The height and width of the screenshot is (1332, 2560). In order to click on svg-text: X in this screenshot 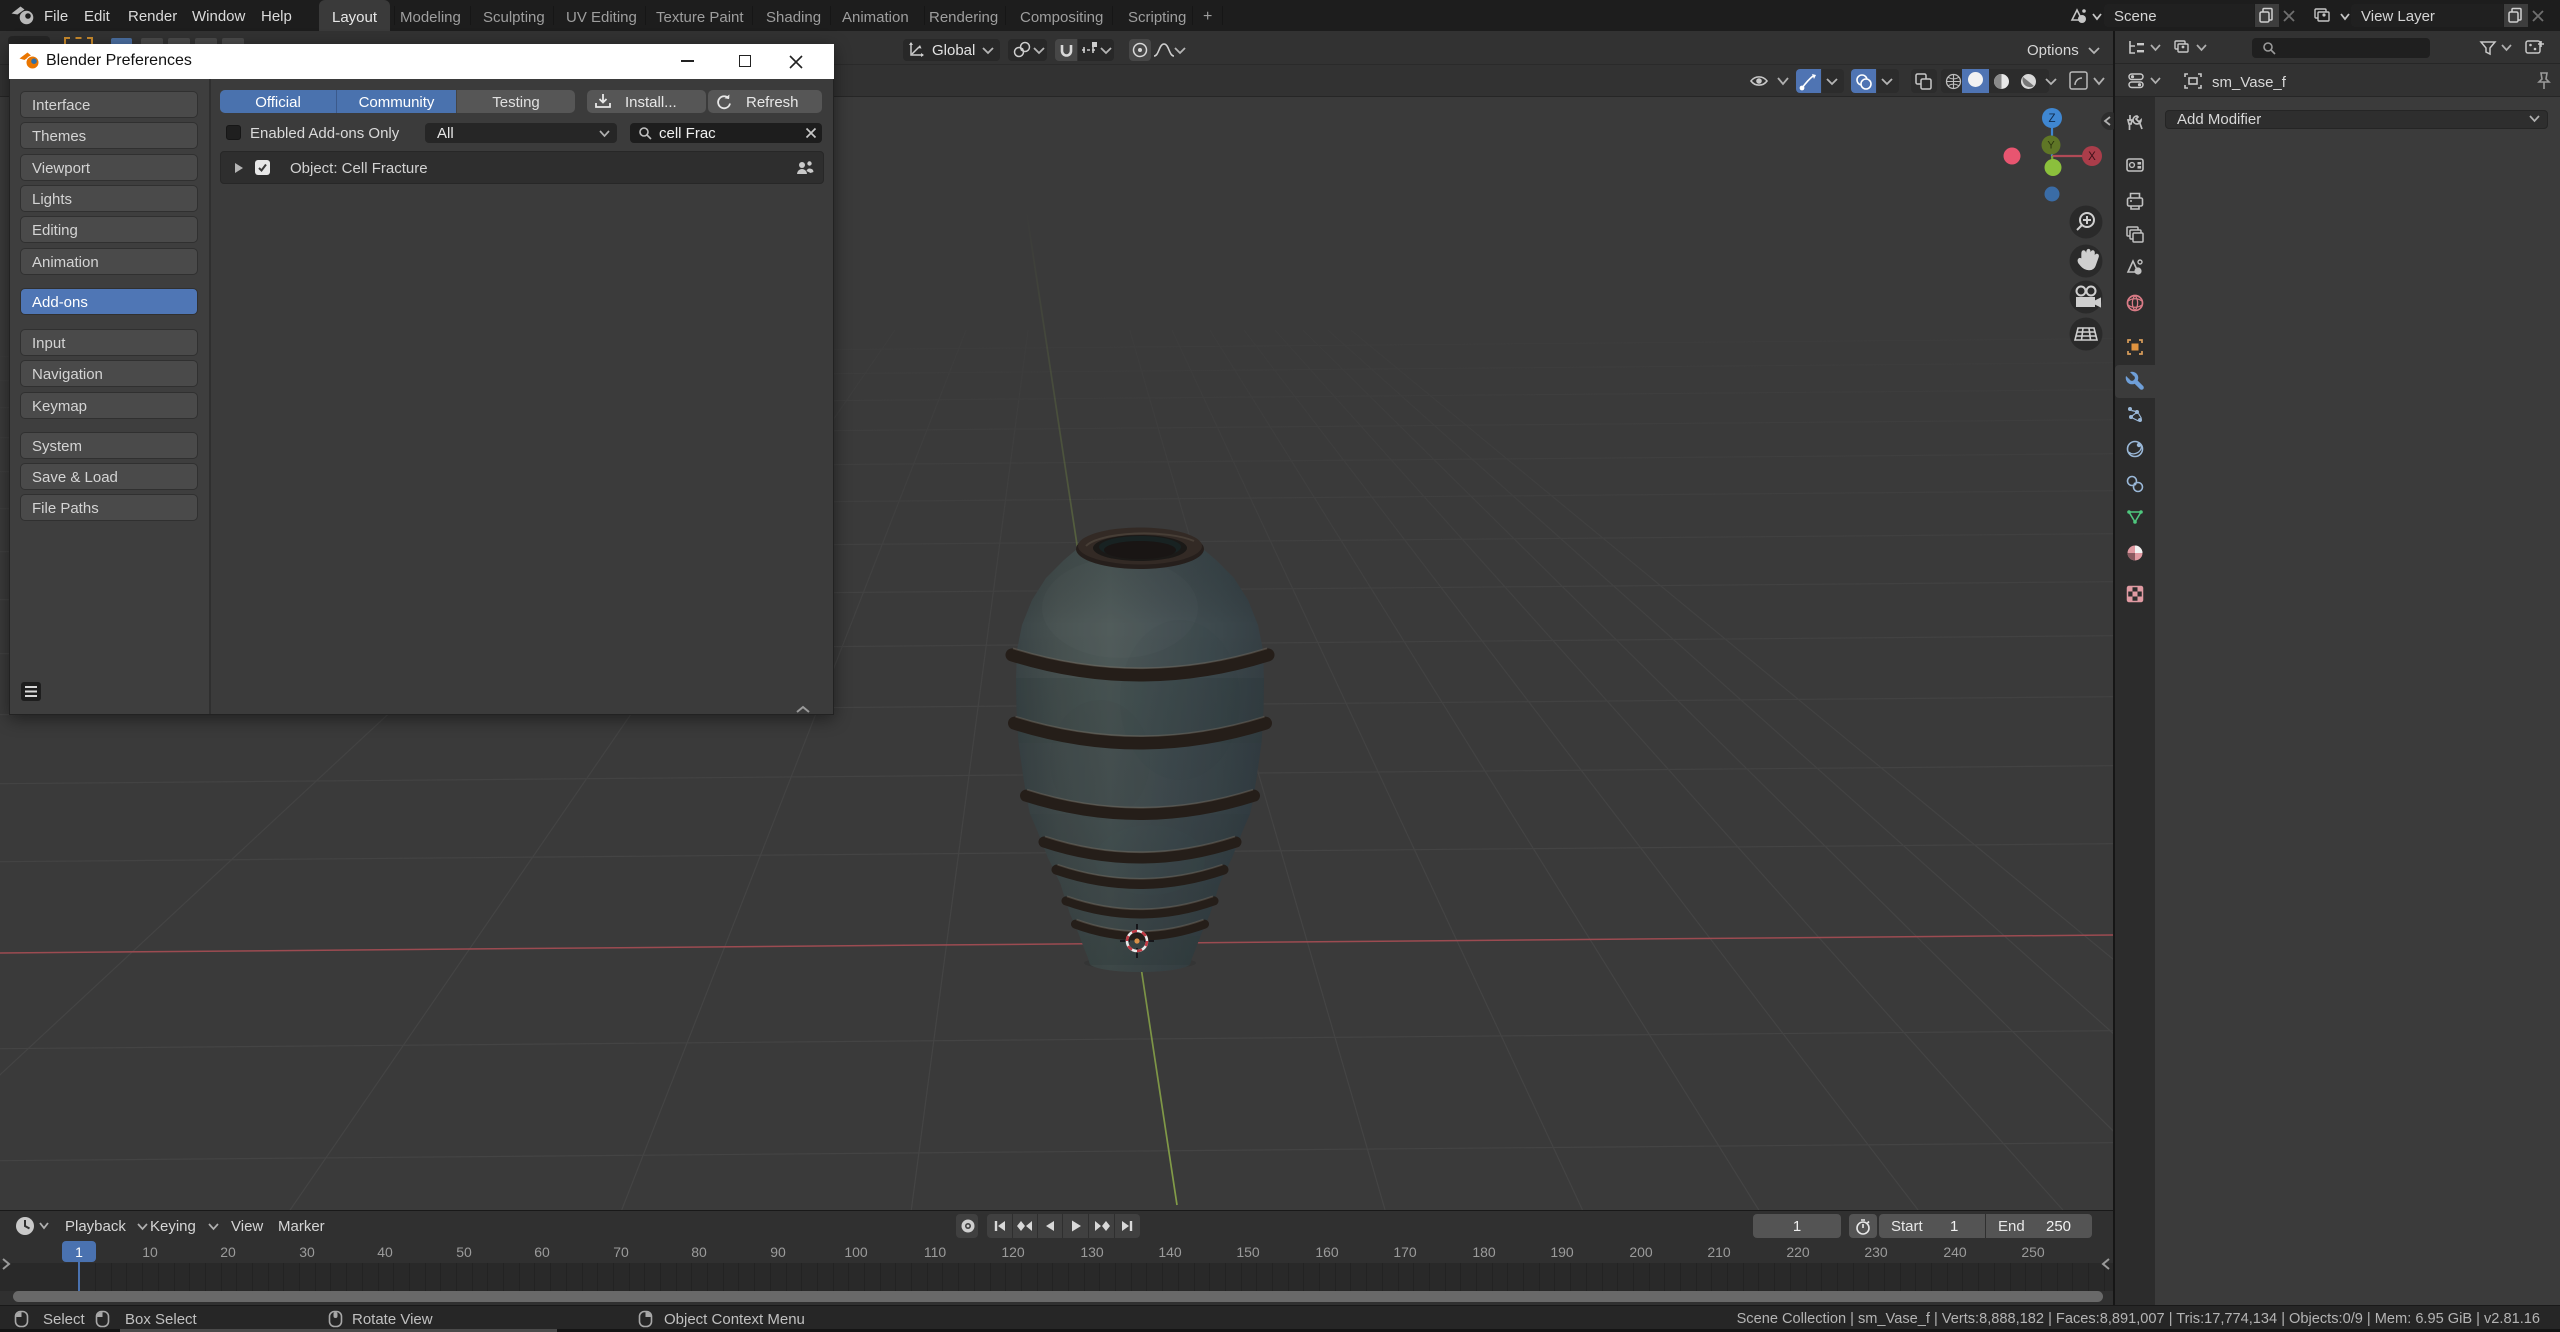, I will do `click(2092, 157)`.